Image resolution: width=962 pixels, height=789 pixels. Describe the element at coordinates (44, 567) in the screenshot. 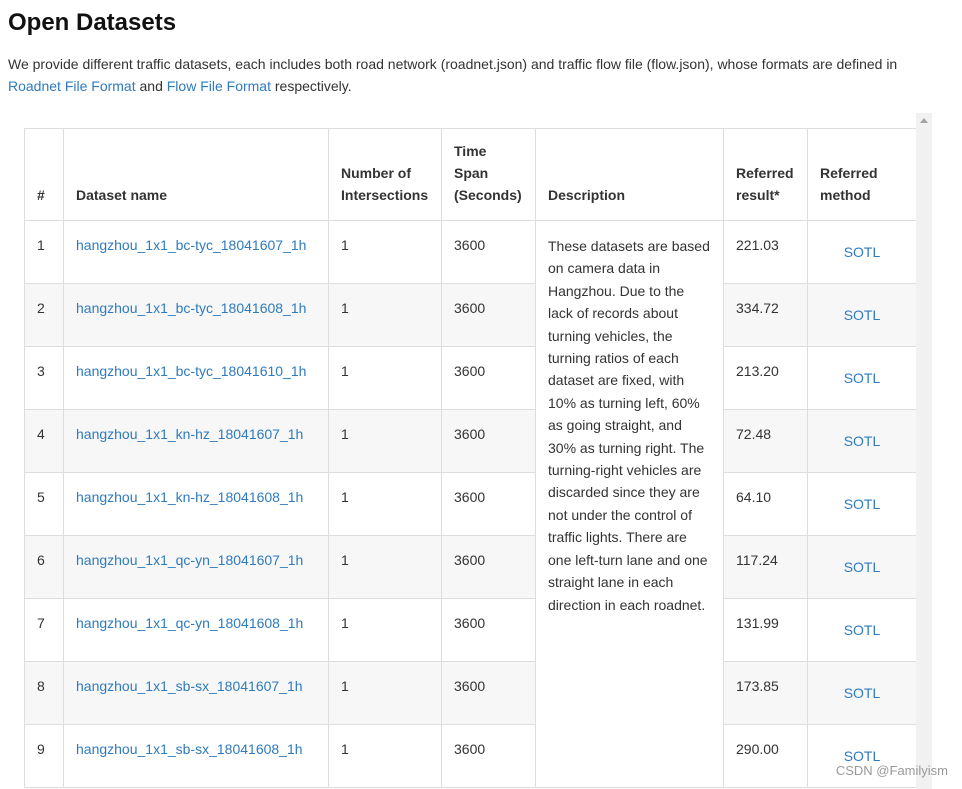

I see `row-num: 6` at that location.